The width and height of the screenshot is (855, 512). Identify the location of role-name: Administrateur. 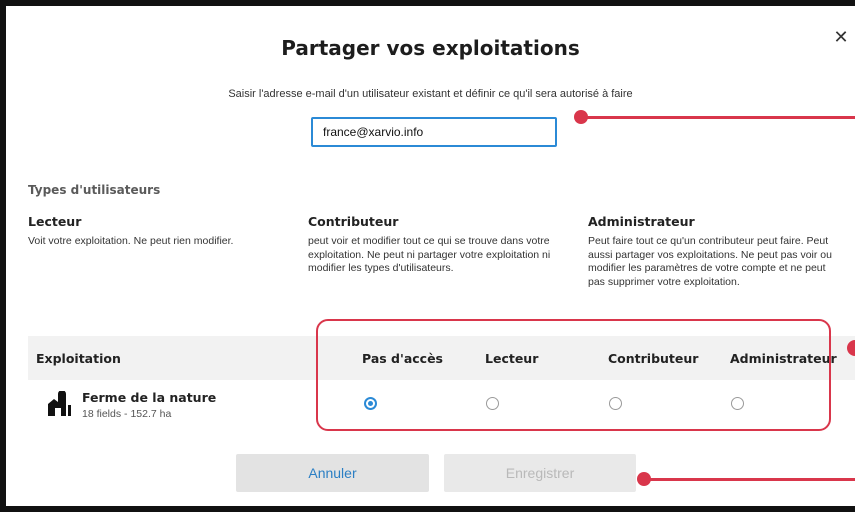
(641, 221).